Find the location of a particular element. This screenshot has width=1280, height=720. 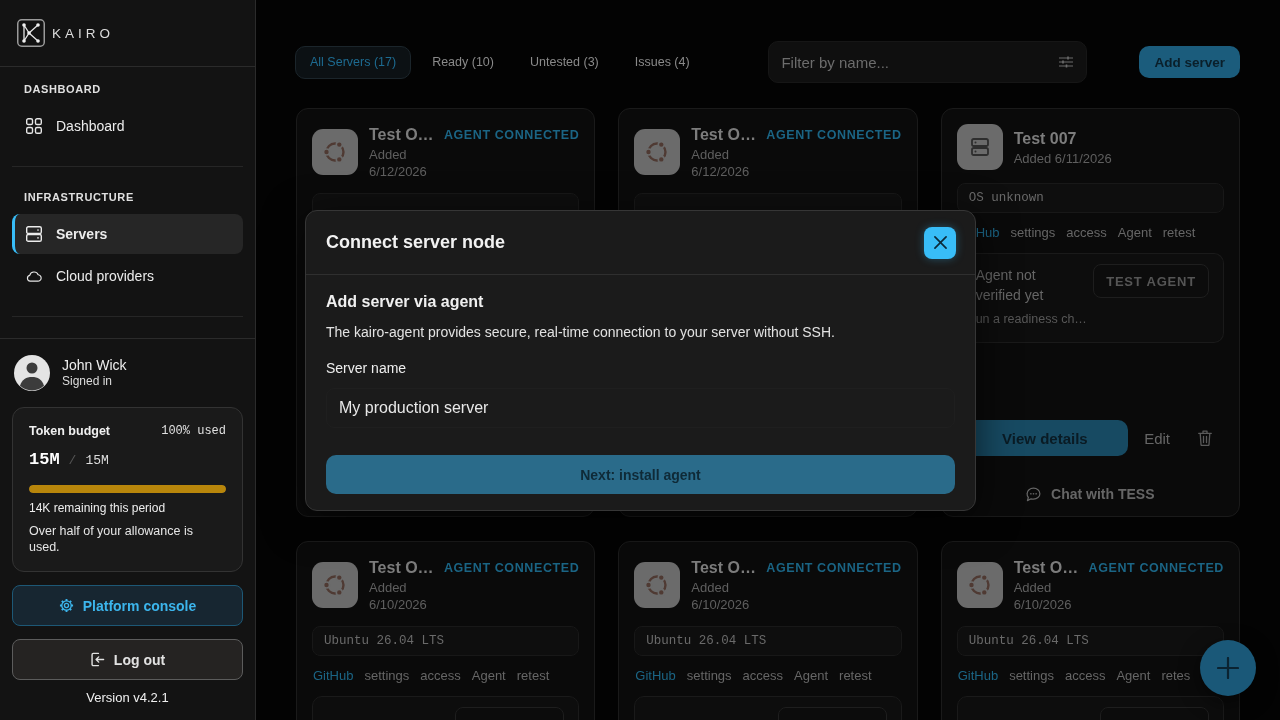

added-date: Added 6/11/2026 is located at coordinates (1062, 158).